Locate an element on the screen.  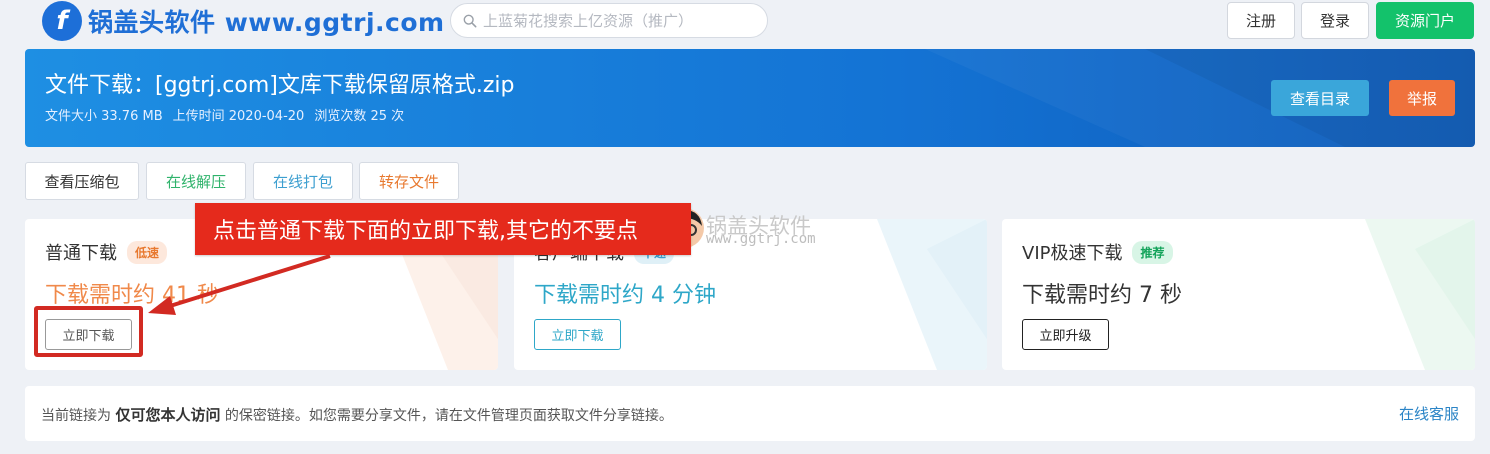
view-archive-button: 查看压缩包 is located at coordinates (82, 181).